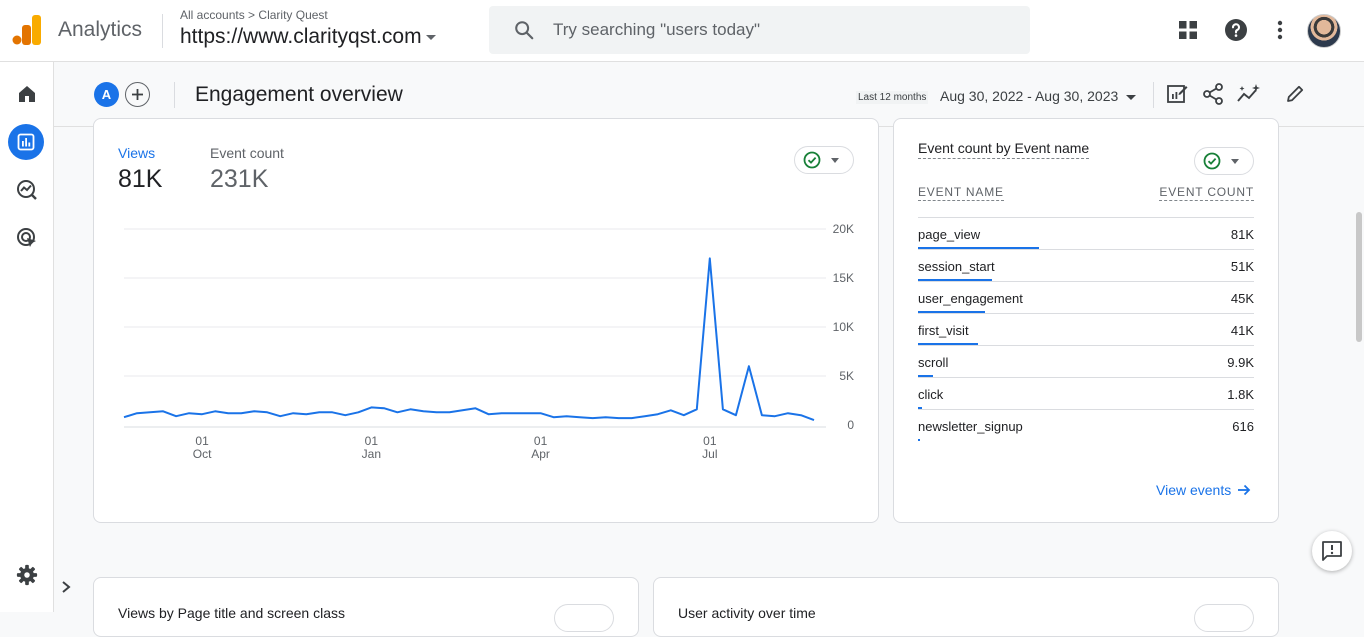  What do you see at coordinates (100, 29) in the screenshot?
I see `app-name: Analytics` at bounding box center [100, 29].